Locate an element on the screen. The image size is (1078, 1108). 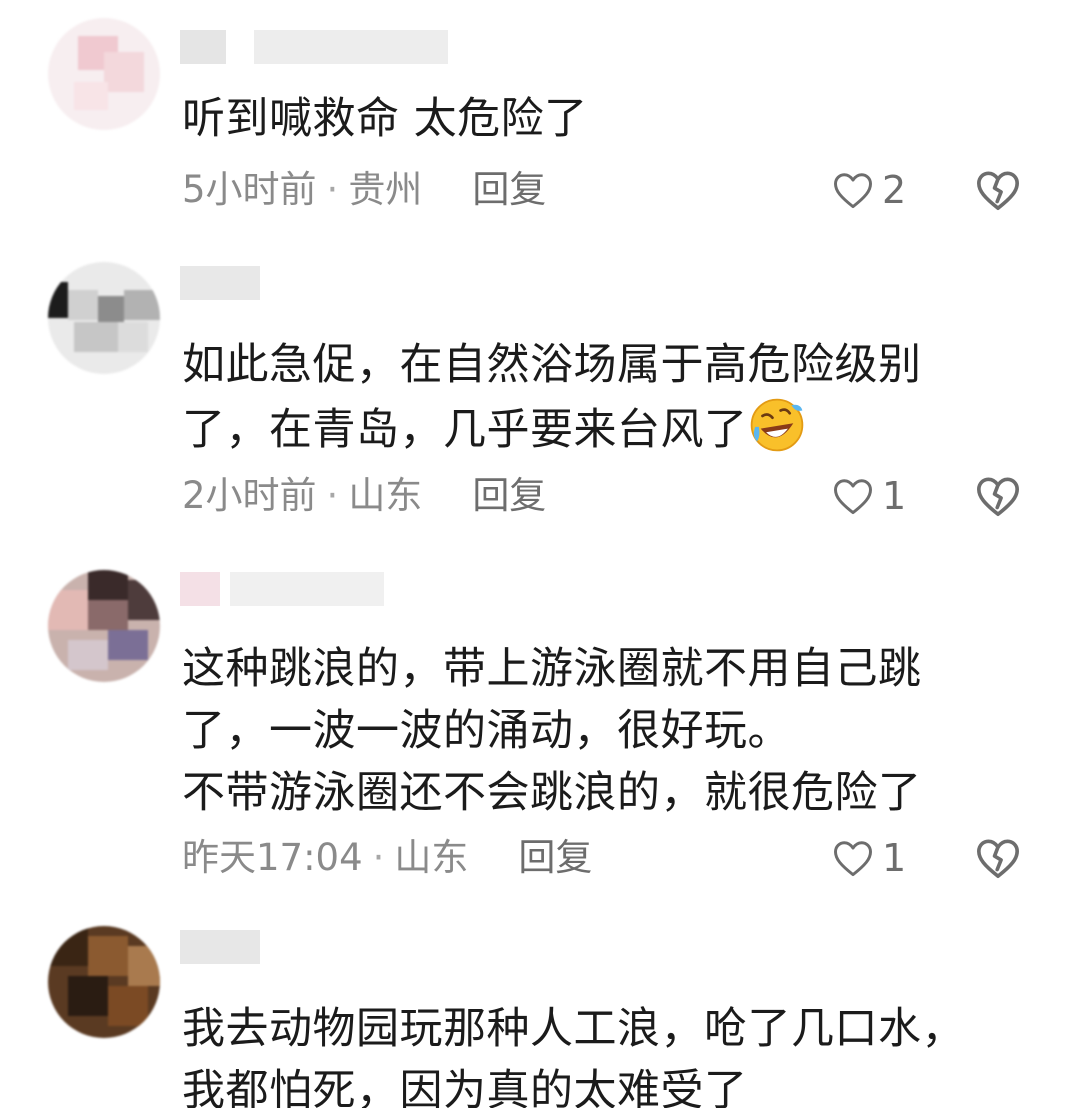
comment-text: 我去动物园玩那种人工浪，呛了几口水， 我都怕死，因为真的太难受了 is located at coordinates (573, 1056).